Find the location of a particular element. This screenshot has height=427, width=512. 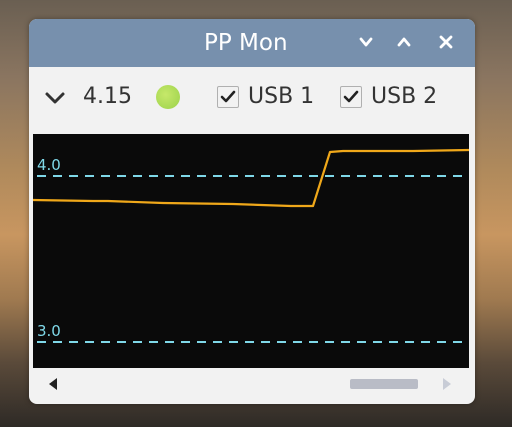

ref-label-4-0: 4.0 is located at coordinates (49, 165).